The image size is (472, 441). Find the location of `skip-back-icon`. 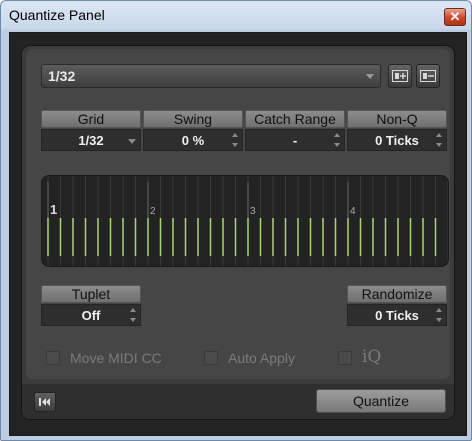

skip-back-icon is located at coordinates (44, 402).